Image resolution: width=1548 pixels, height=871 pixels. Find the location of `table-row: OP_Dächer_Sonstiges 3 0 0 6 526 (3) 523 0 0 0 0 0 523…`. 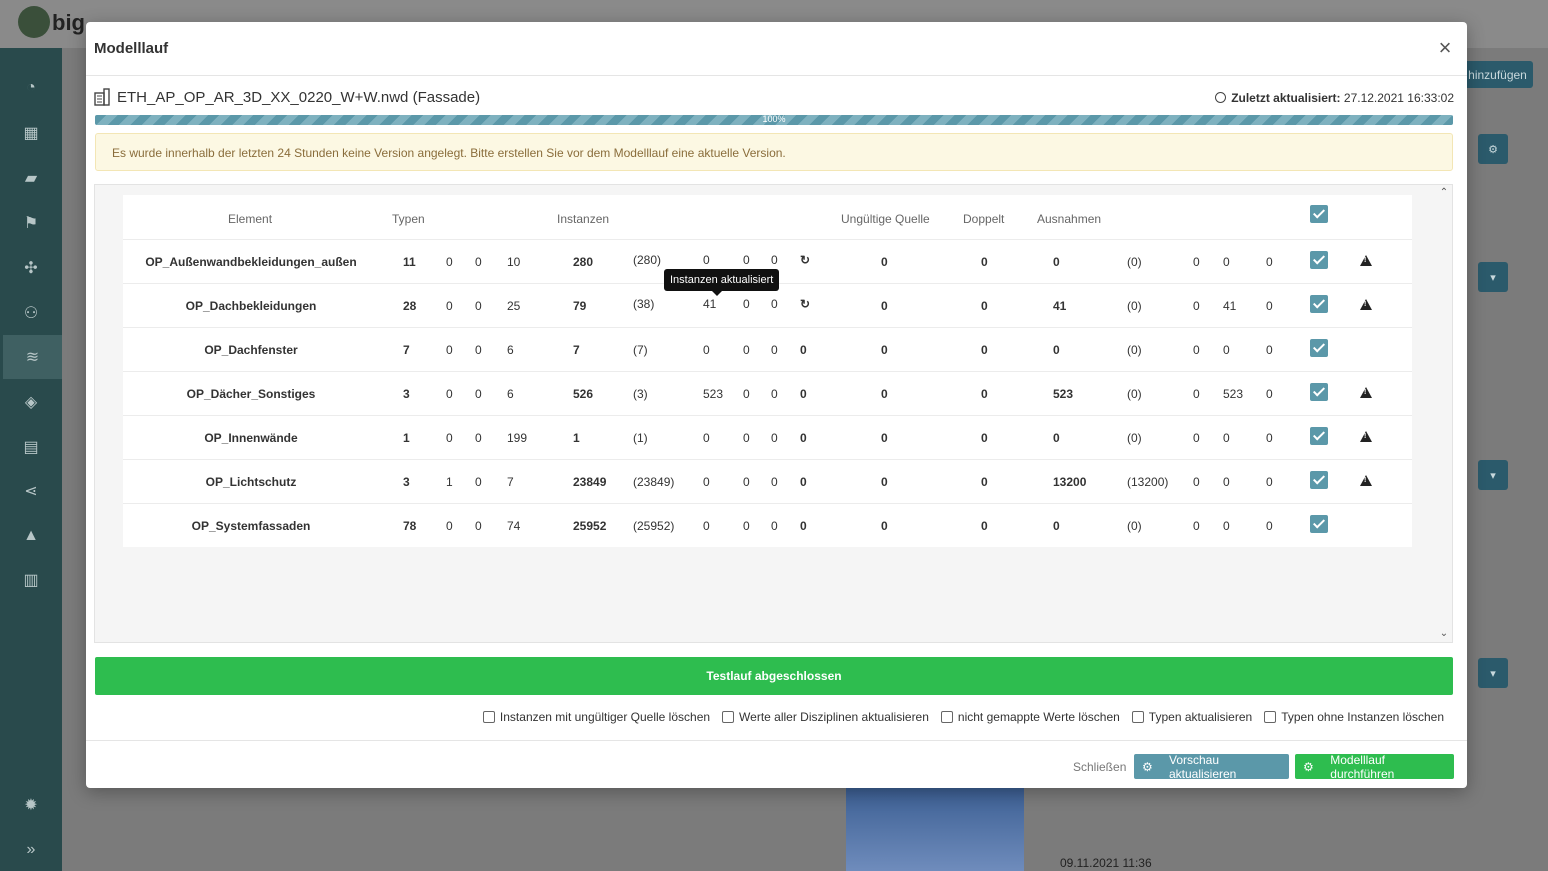

table-row: OP_Dächer_Sonstiges 3 0 0 6 526 (3) 523 0 0 0 0 0 523… is located at coordinates (767, 393).